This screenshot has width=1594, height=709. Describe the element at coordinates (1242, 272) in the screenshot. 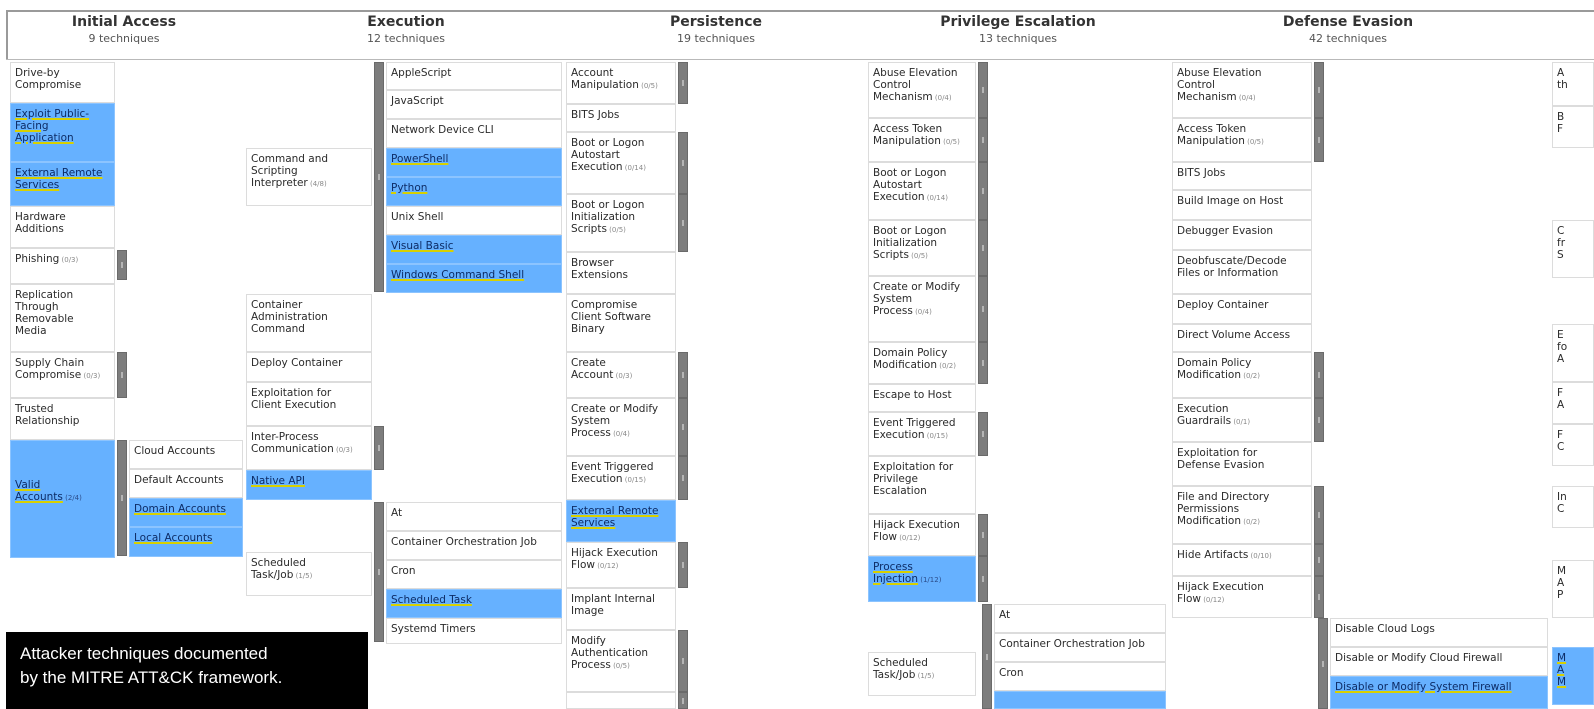

I see `technique-deobfuscate-decode: Deobfuscate/Decode Files or Information` at that location.